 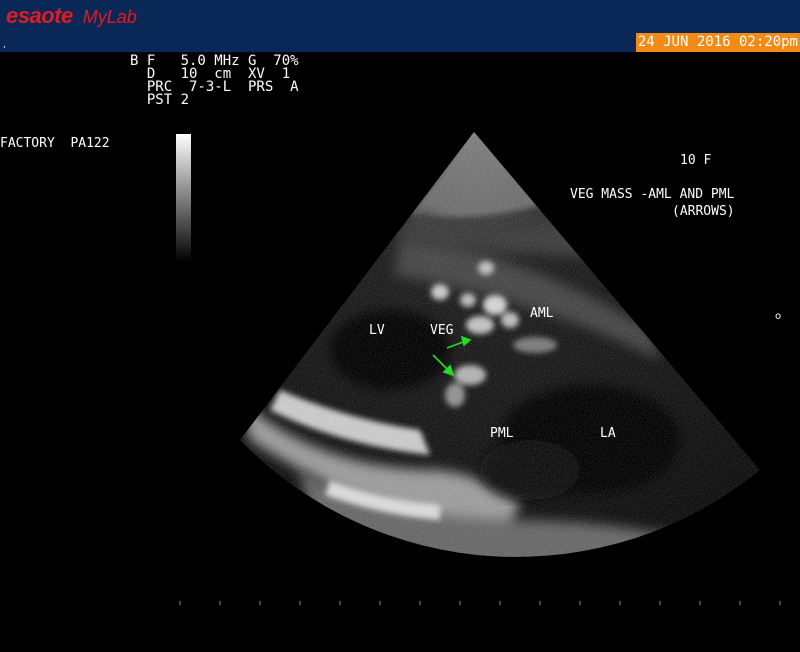 I want to click on focus-marker: o, so click(x=778, y=316).